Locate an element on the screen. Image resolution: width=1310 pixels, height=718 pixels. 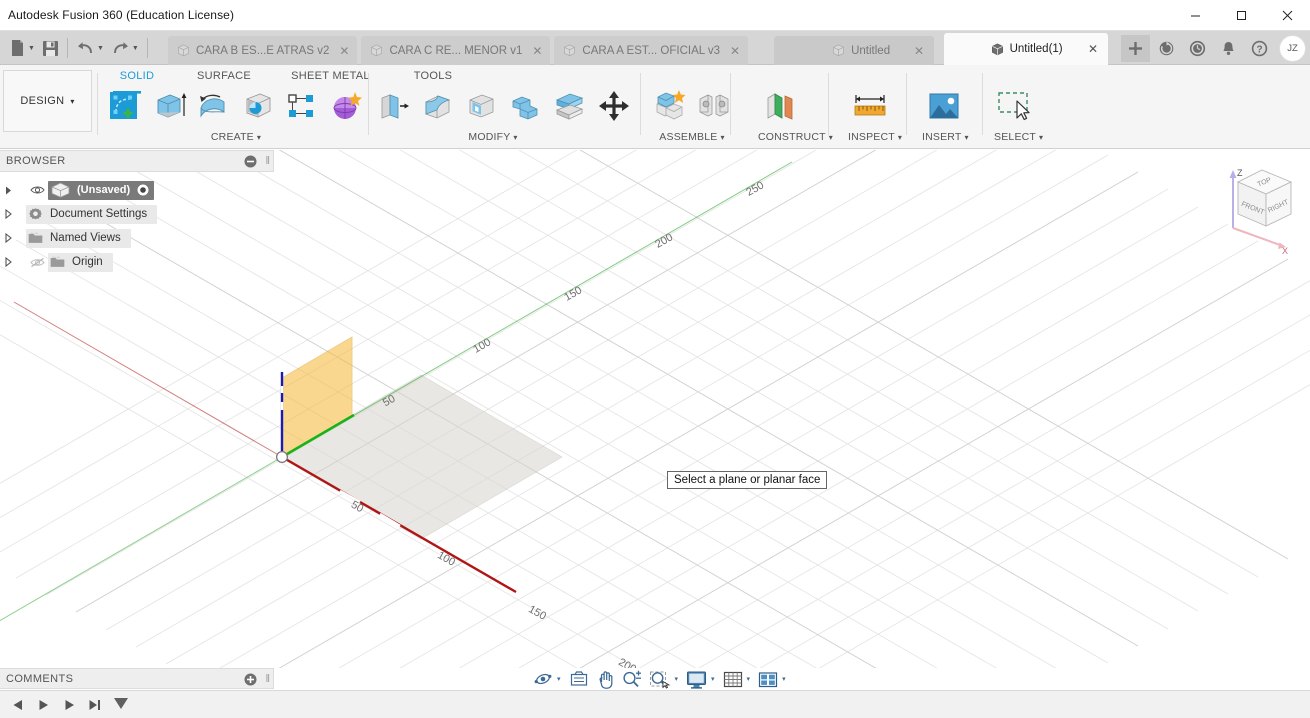
help-button: ? is located at coordinates (1259, 48).